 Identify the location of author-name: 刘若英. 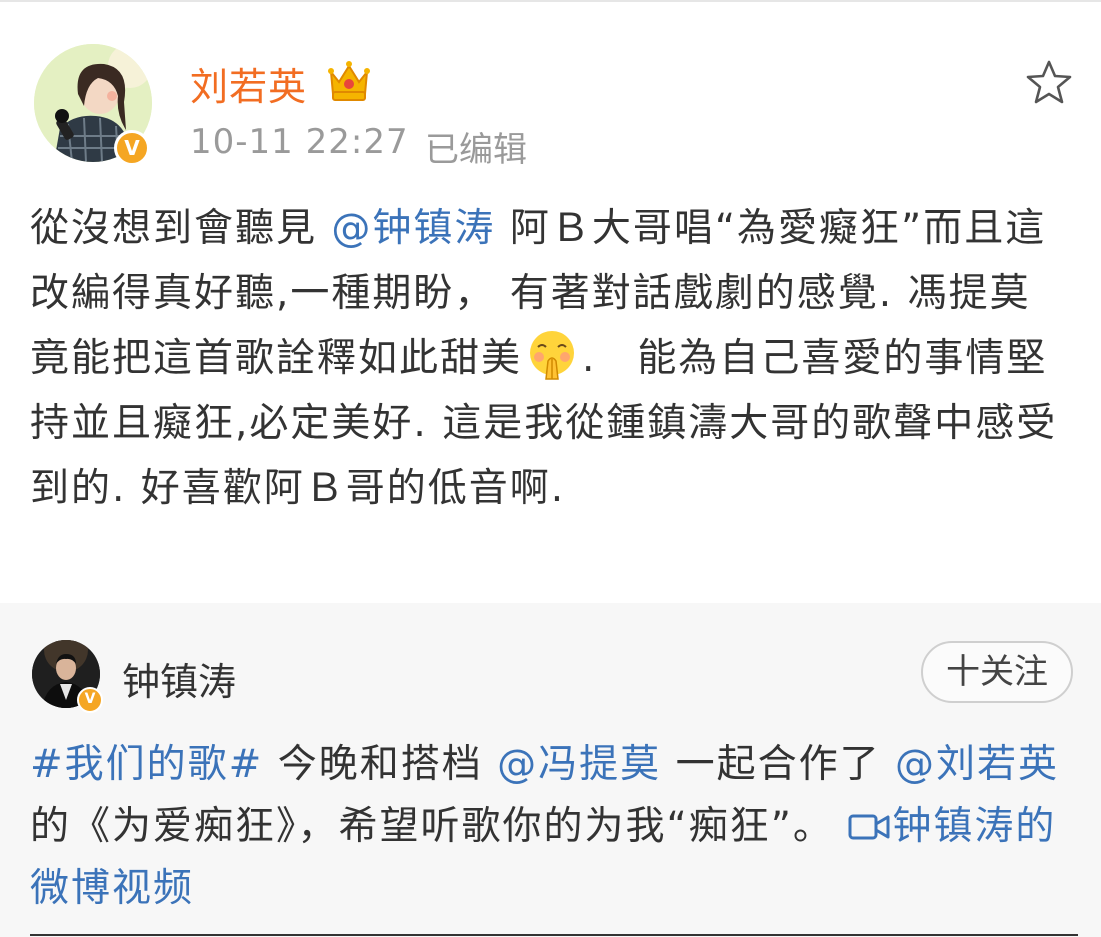
(248, 83).